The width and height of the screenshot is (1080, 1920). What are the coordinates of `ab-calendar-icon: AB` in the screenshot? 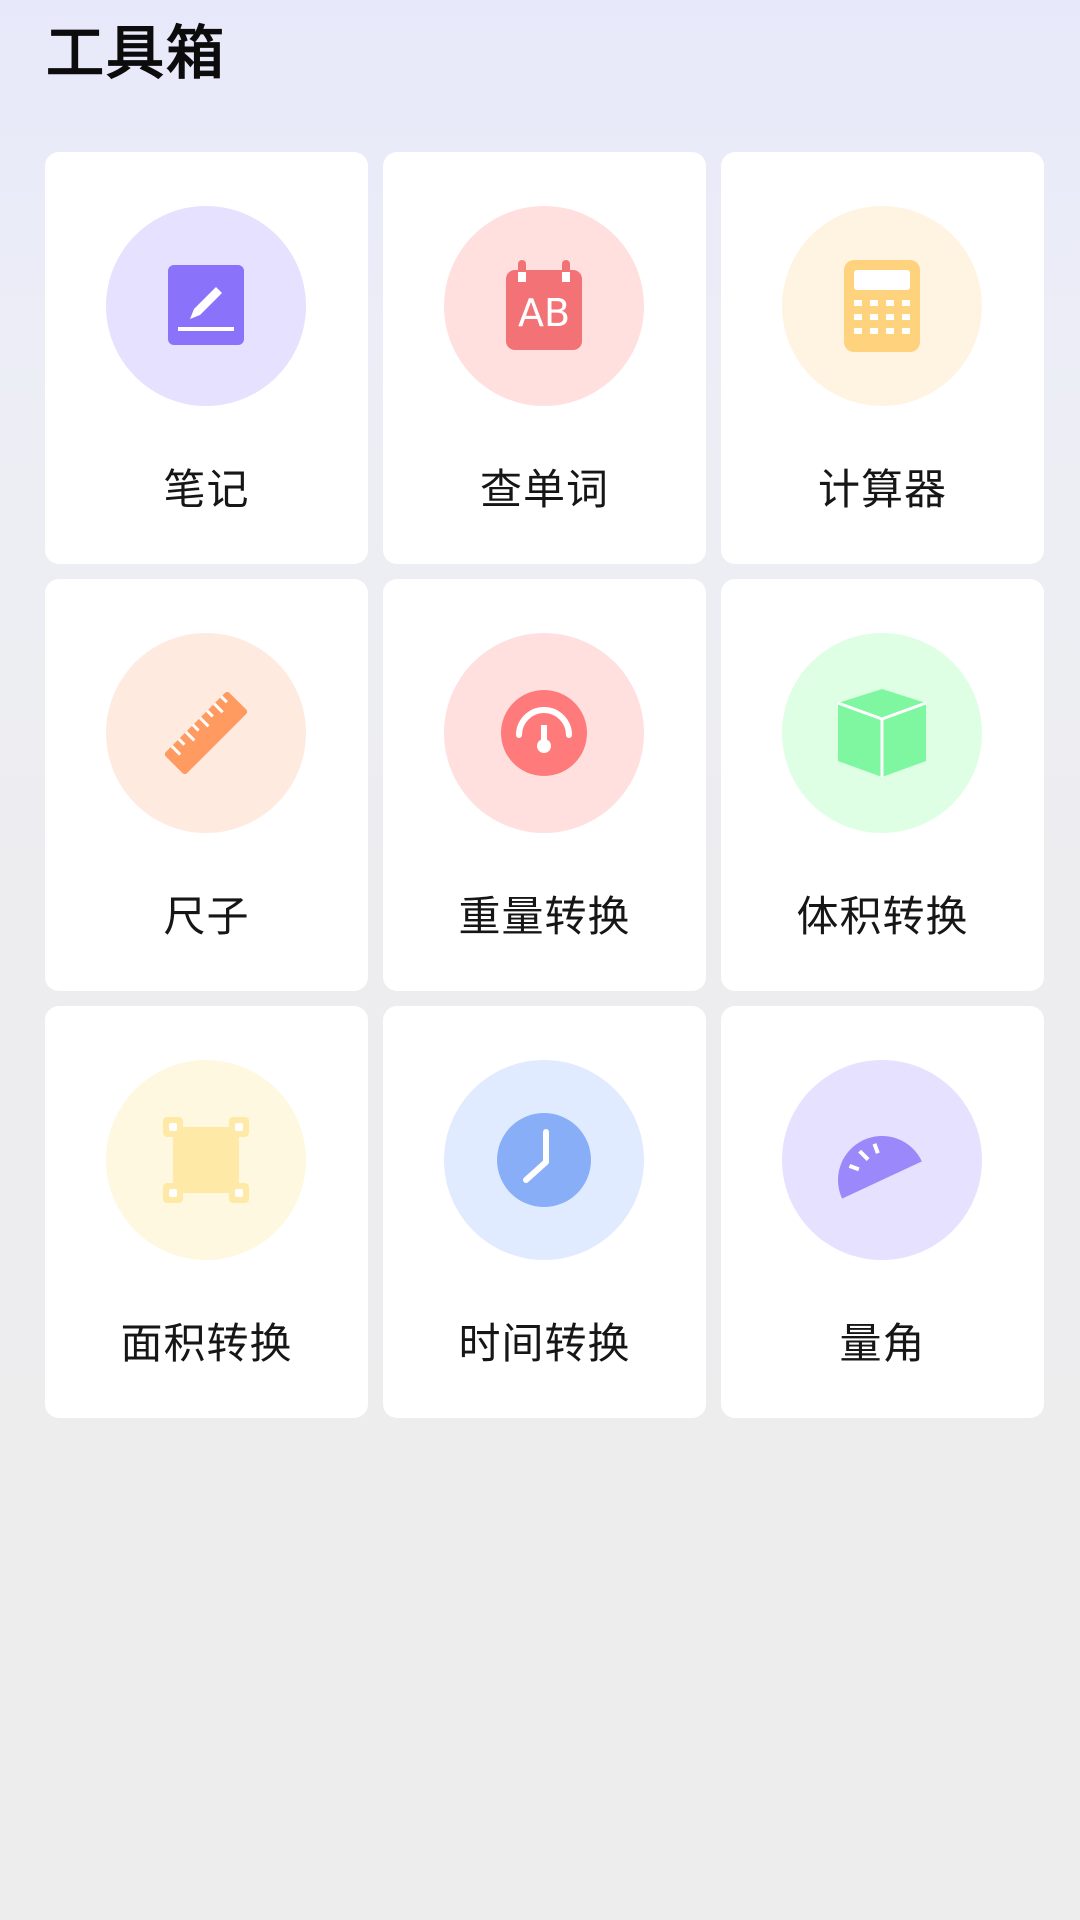 It's located at (544, 305).